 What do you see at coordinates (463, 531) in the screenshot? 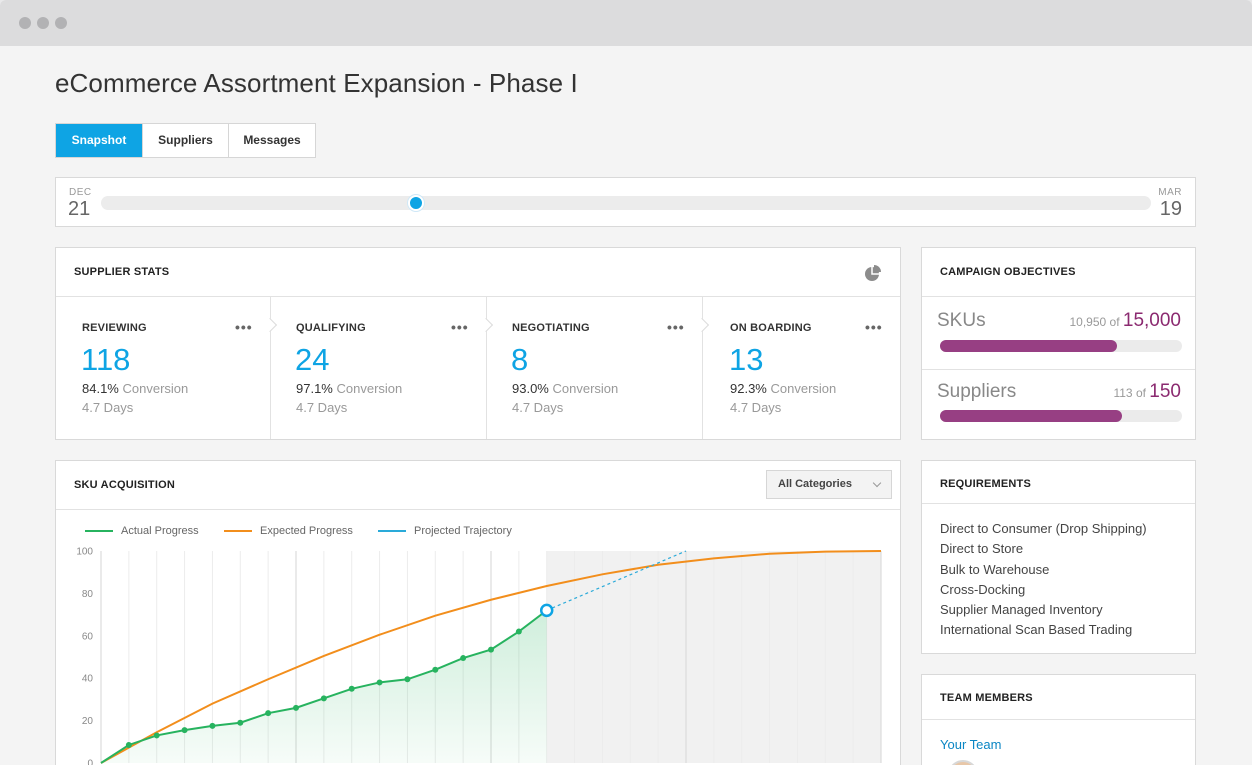
I see `legend-label: Projected Trajectory` at bounding box center [463, 531].